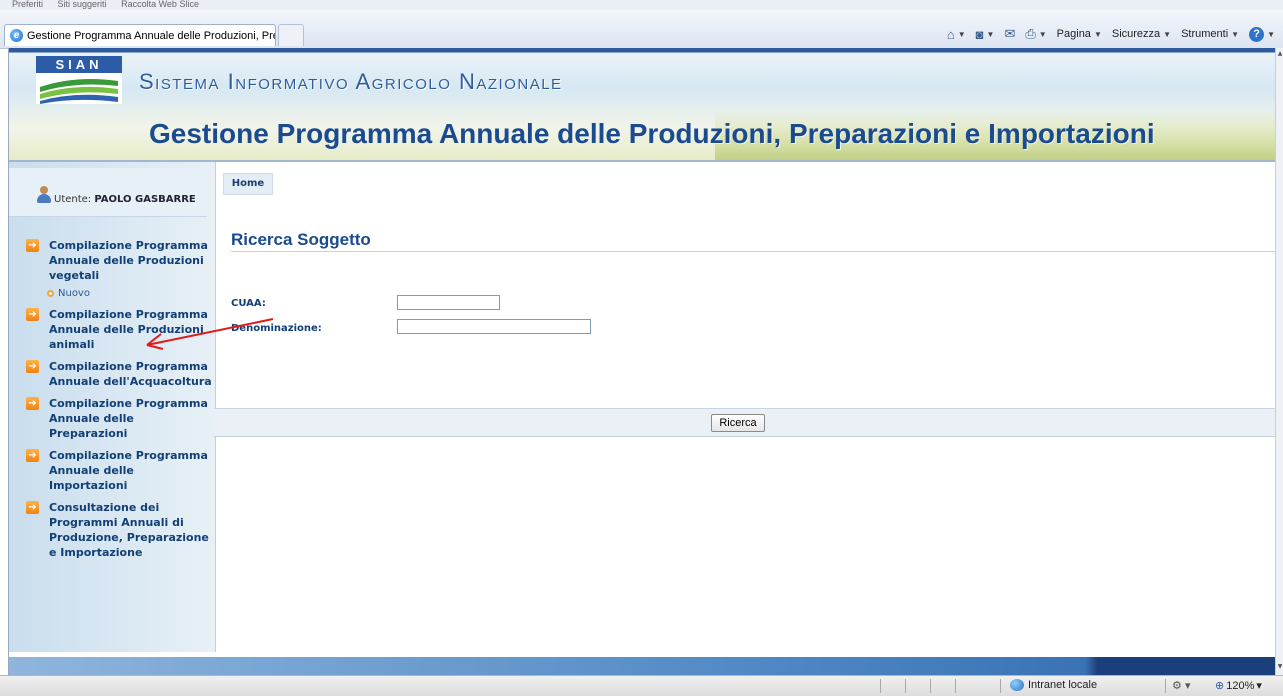  Describe the element at coordinates (248, 184) in the screenshot. I see `breadcrumb-home: Home` at that location.